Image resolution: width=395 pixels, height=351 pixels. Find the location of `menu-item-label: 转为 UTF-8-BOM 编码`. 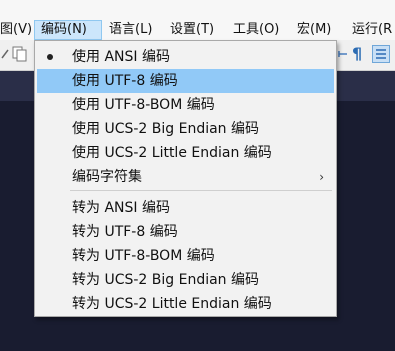

menu-item-label: 转为 UTF-8-BOM 编码 is located at coordinates (143, 256).